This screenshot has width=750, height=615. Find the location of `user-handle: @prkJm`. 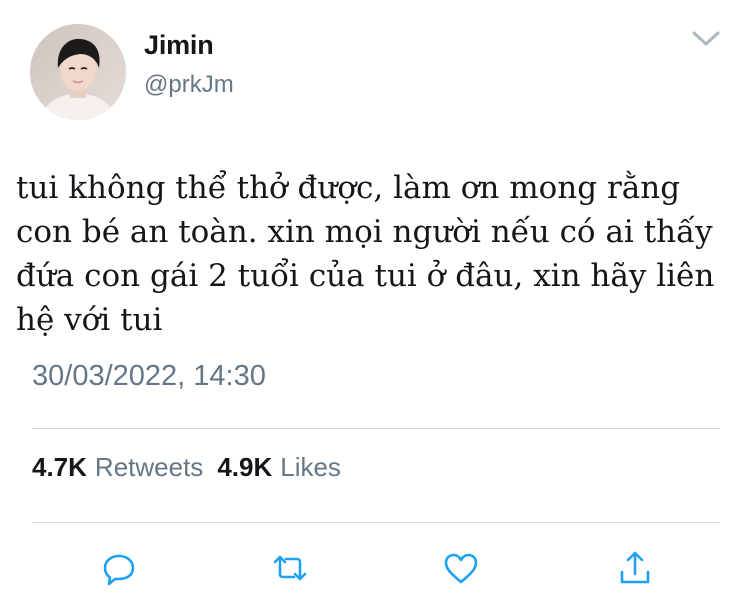

user-handle: @prkJm is located at coordinates (189, 85).